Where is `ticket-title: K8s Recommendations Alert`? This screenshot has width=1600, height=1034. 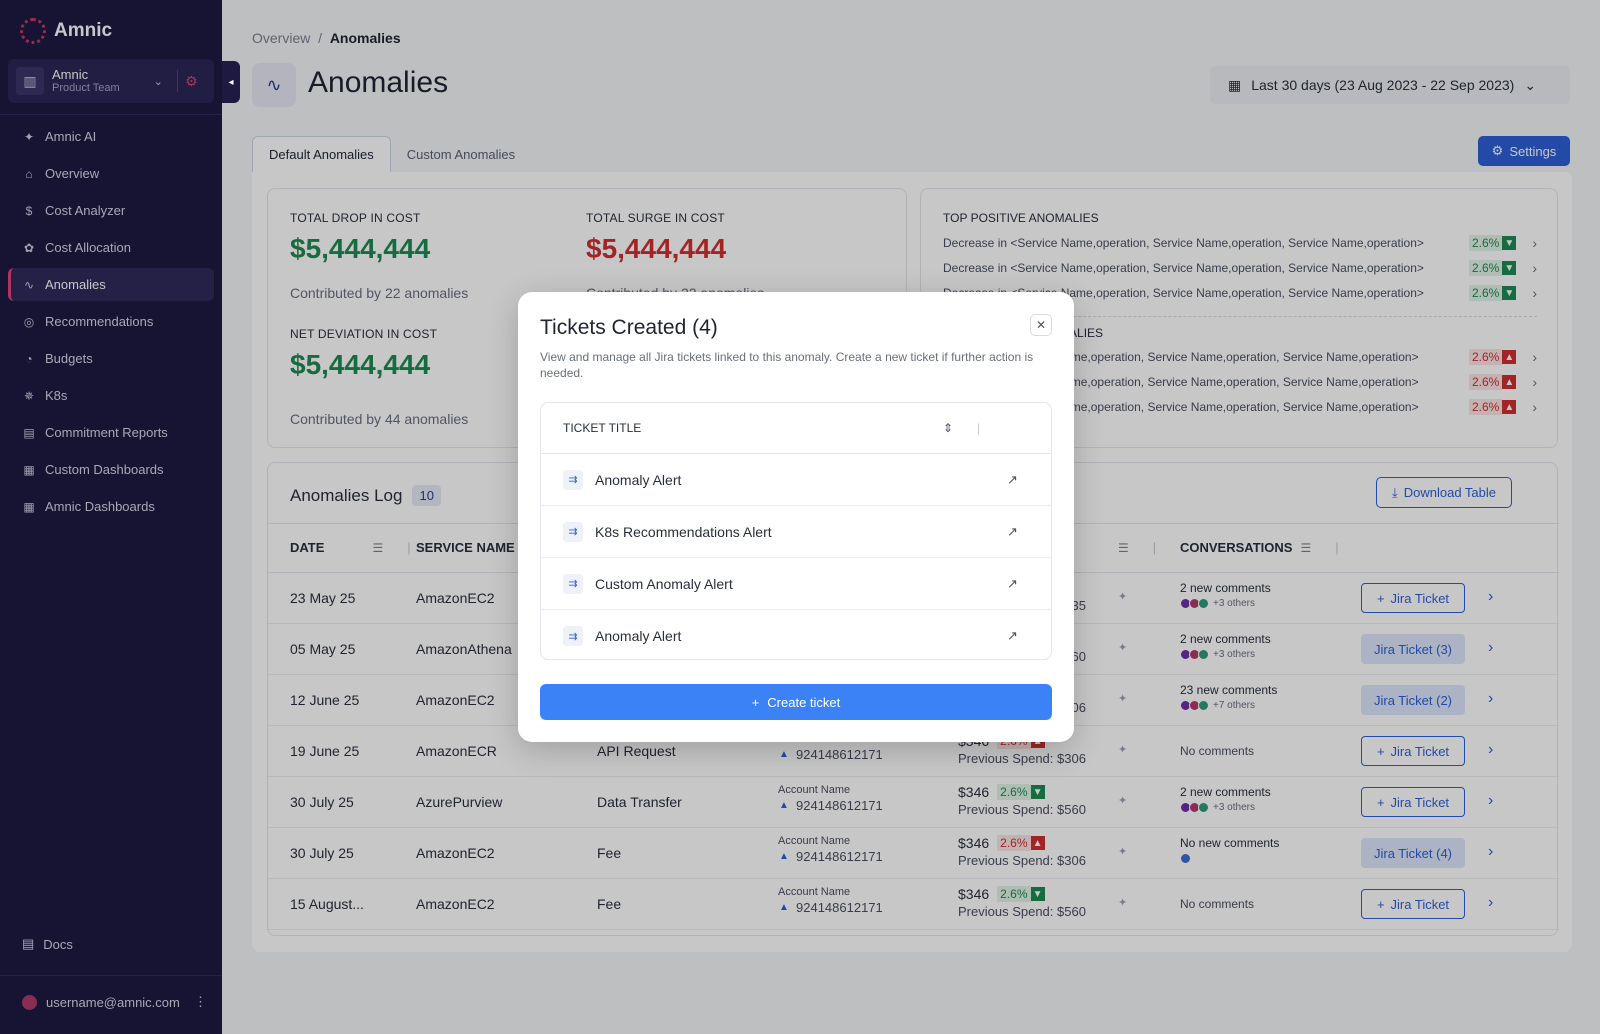 ticket-title: K8s Recommendations Alert is located at coordinates (683, 531).